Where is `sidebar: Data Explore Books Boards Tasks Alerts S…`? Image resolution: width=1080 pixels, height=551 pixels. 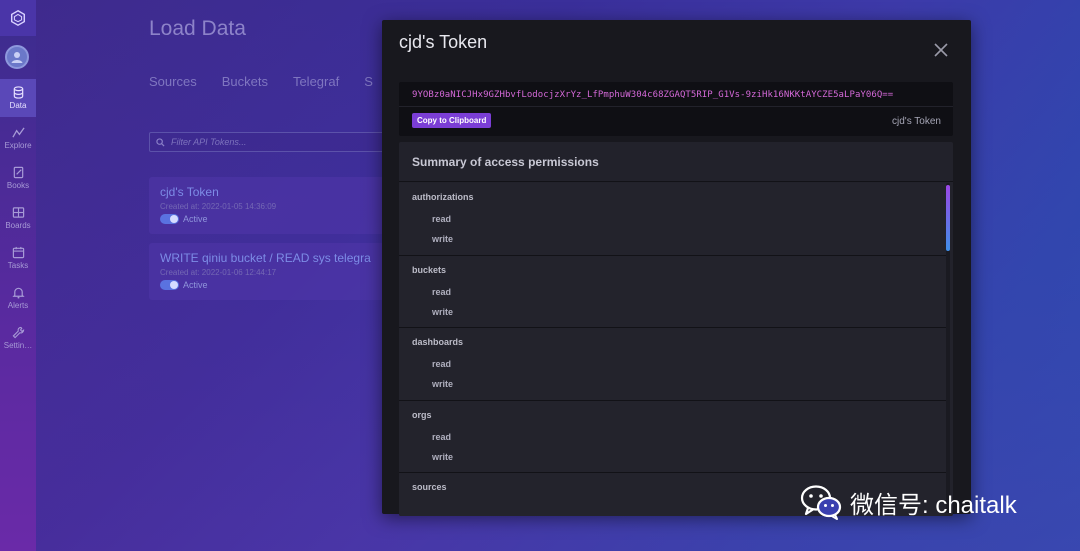
sidebar: Data Explore Books Boards Tasks Alerts S… is located at coordinates (18, 275).